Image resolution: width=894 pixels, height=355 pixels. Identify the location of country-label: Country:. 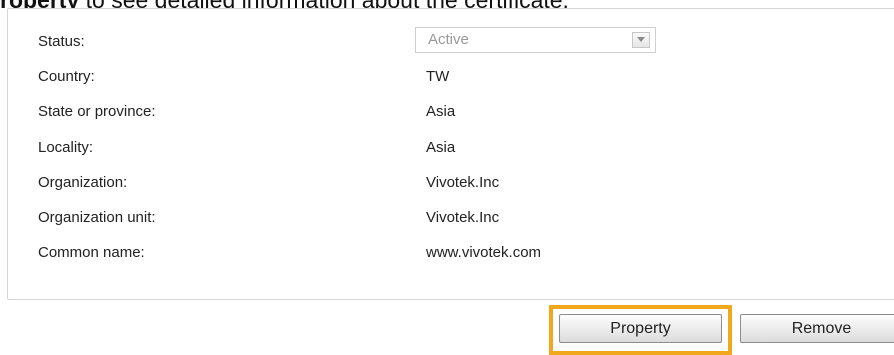
(66, 76).